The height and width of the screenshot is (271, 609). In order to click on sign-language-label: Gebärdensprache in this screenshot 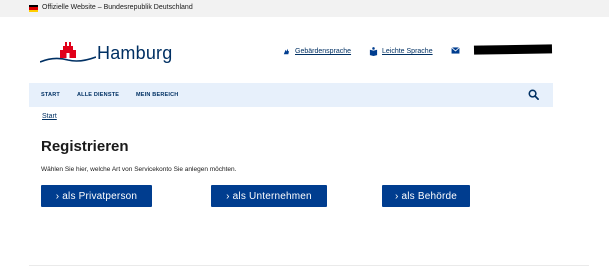, I will do `click(323, 51)`.